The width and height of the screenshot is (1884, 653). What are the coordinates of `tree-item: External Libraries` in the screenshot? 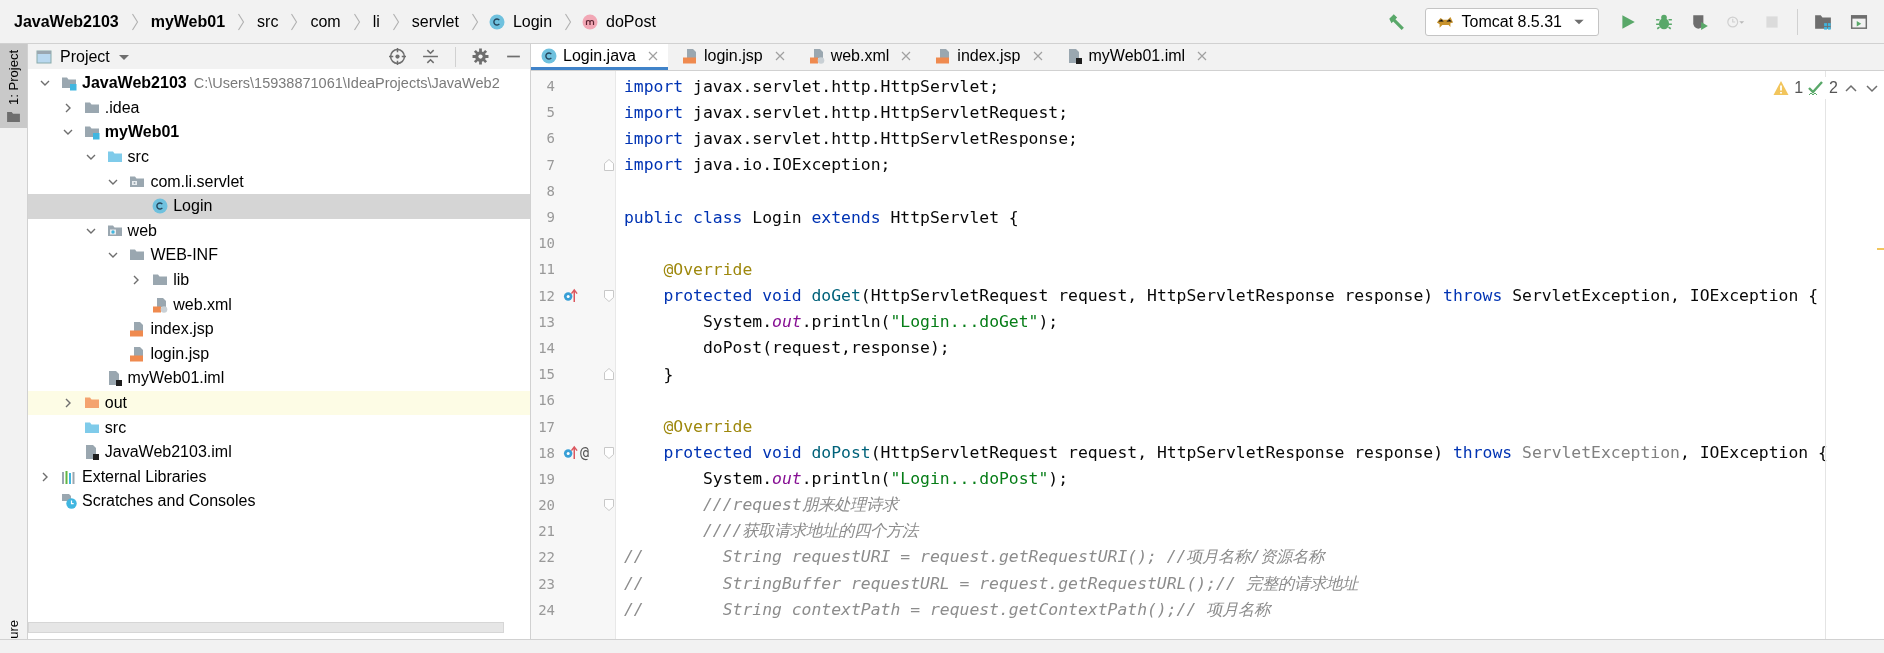 It's located at (144, 476).